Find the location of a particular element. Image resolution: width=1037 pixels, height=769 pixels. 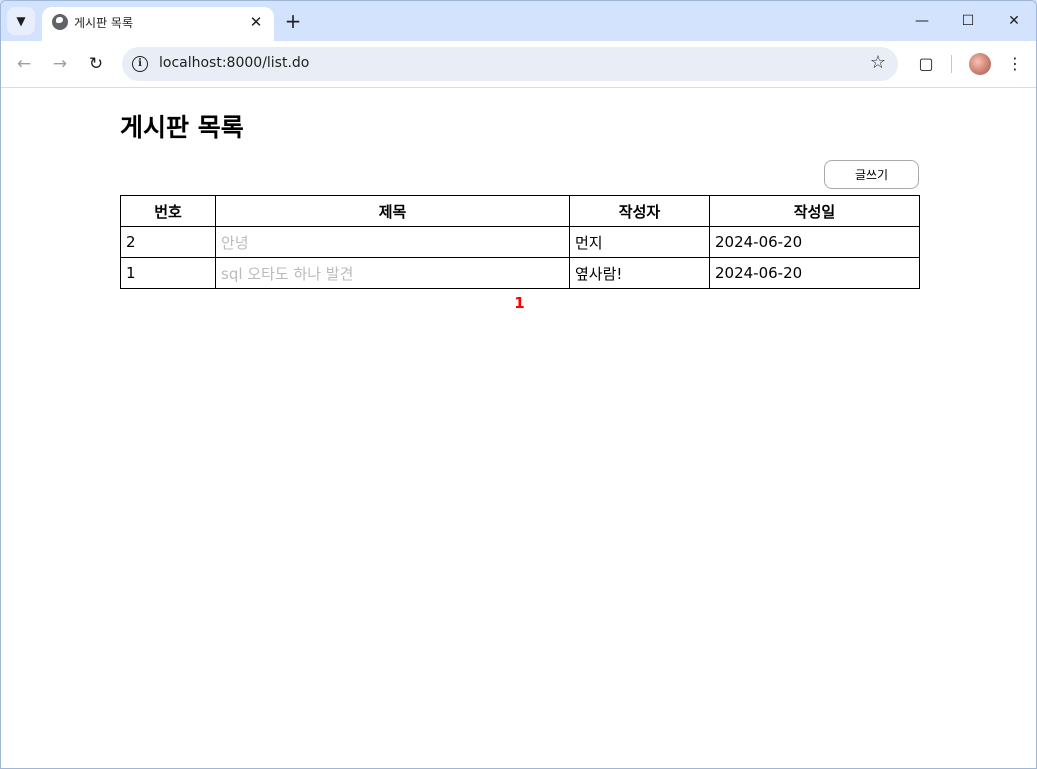

browser-toolbar: ← → ↻ i localhost:8000/list.do ☆ ▢ ⋮ is located at coordinates (518, 64).